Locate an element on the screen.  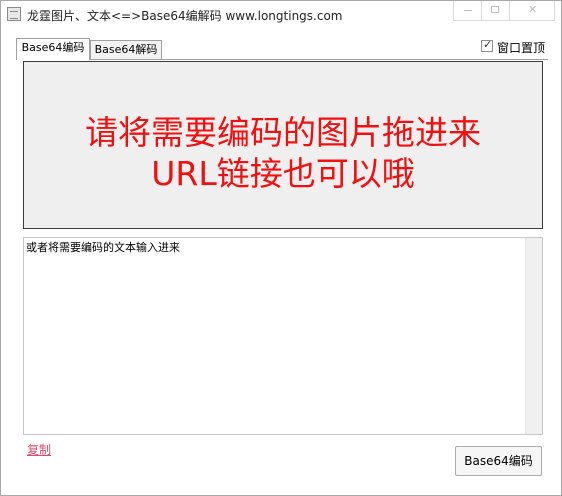
close-icon: ✕ is located at coordinates (533, 9).